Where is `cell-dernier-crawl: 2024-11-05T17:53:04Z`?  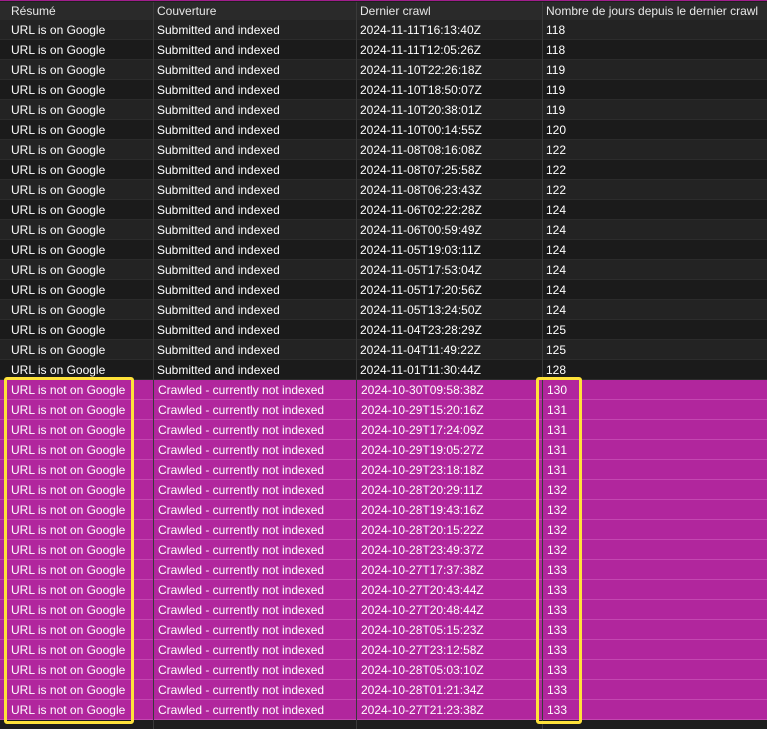
cell-dernier-crawl: 2024-11-05T17:53:04Z is located at coordinates (421, 270).